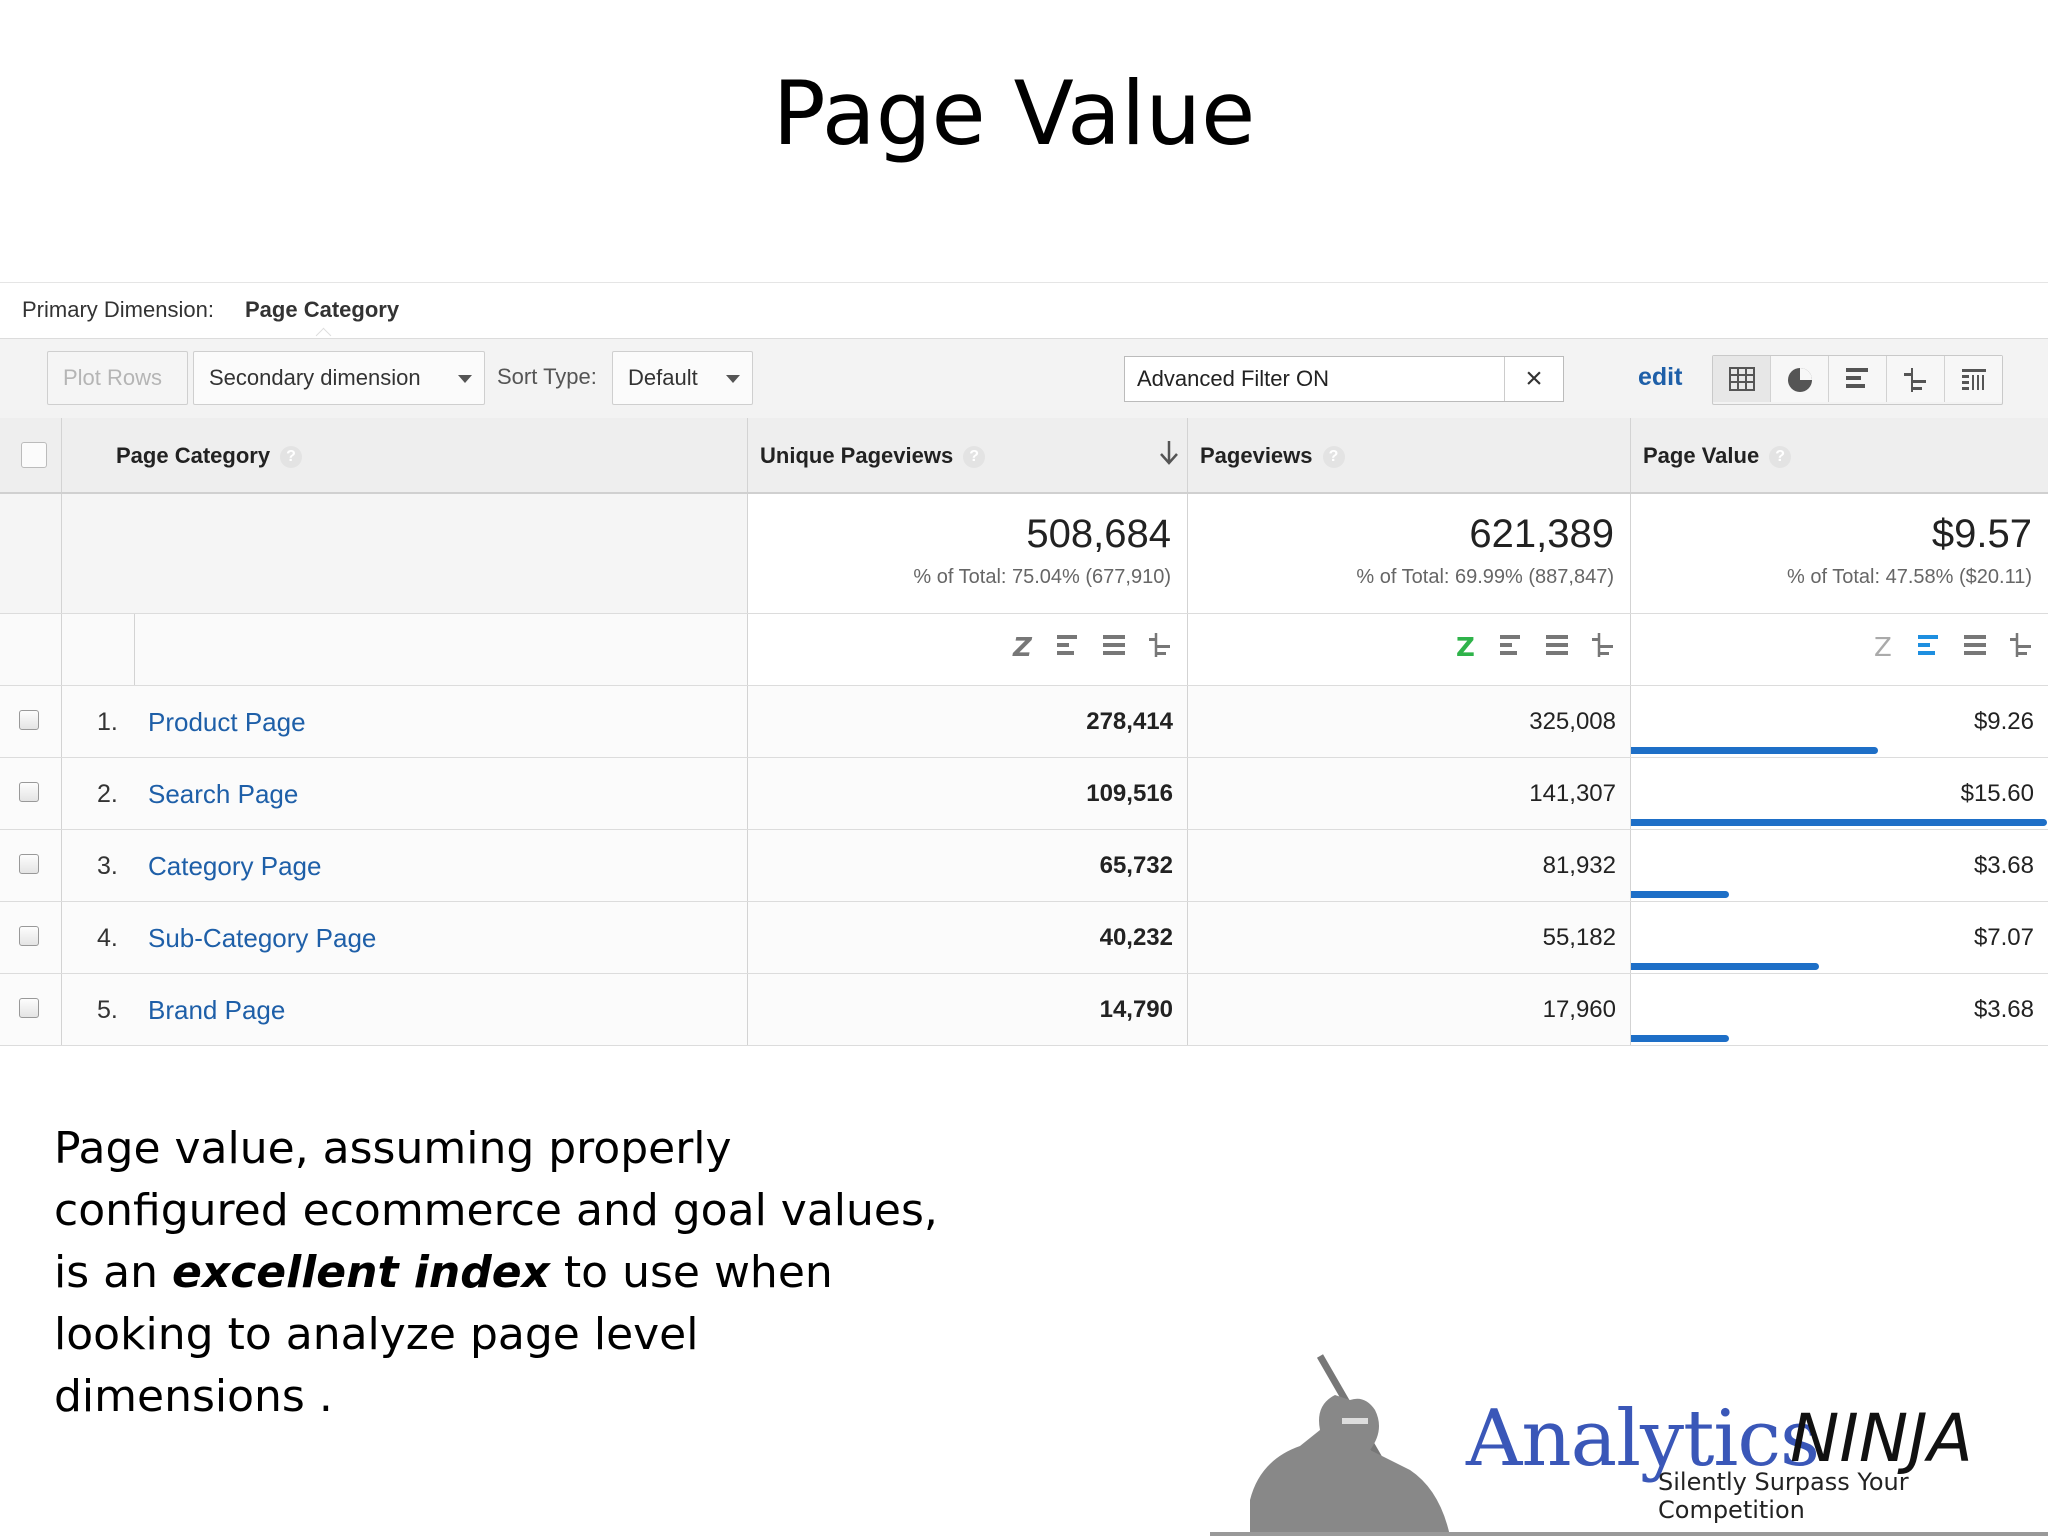  What do you see at coordinates (404, 721) in the screenshot?
I see `row-dimension-cell: 1. Product Page` at bounding box center [404, 721].